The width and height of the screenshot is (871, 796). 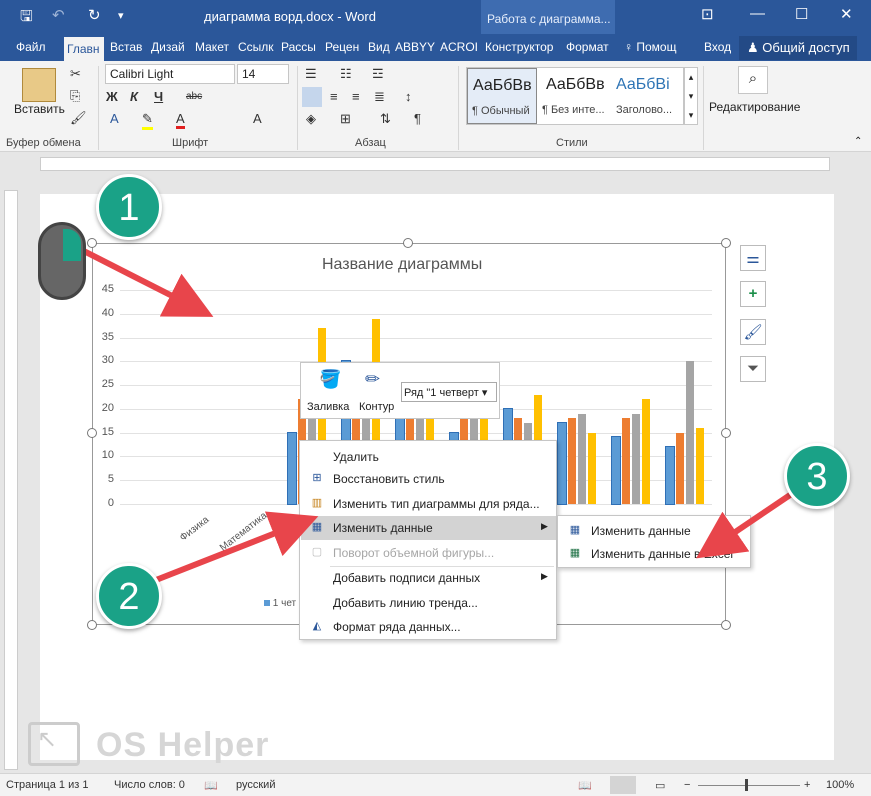 I want to click on step-badge-2: 2, so click(x=129, y=596).